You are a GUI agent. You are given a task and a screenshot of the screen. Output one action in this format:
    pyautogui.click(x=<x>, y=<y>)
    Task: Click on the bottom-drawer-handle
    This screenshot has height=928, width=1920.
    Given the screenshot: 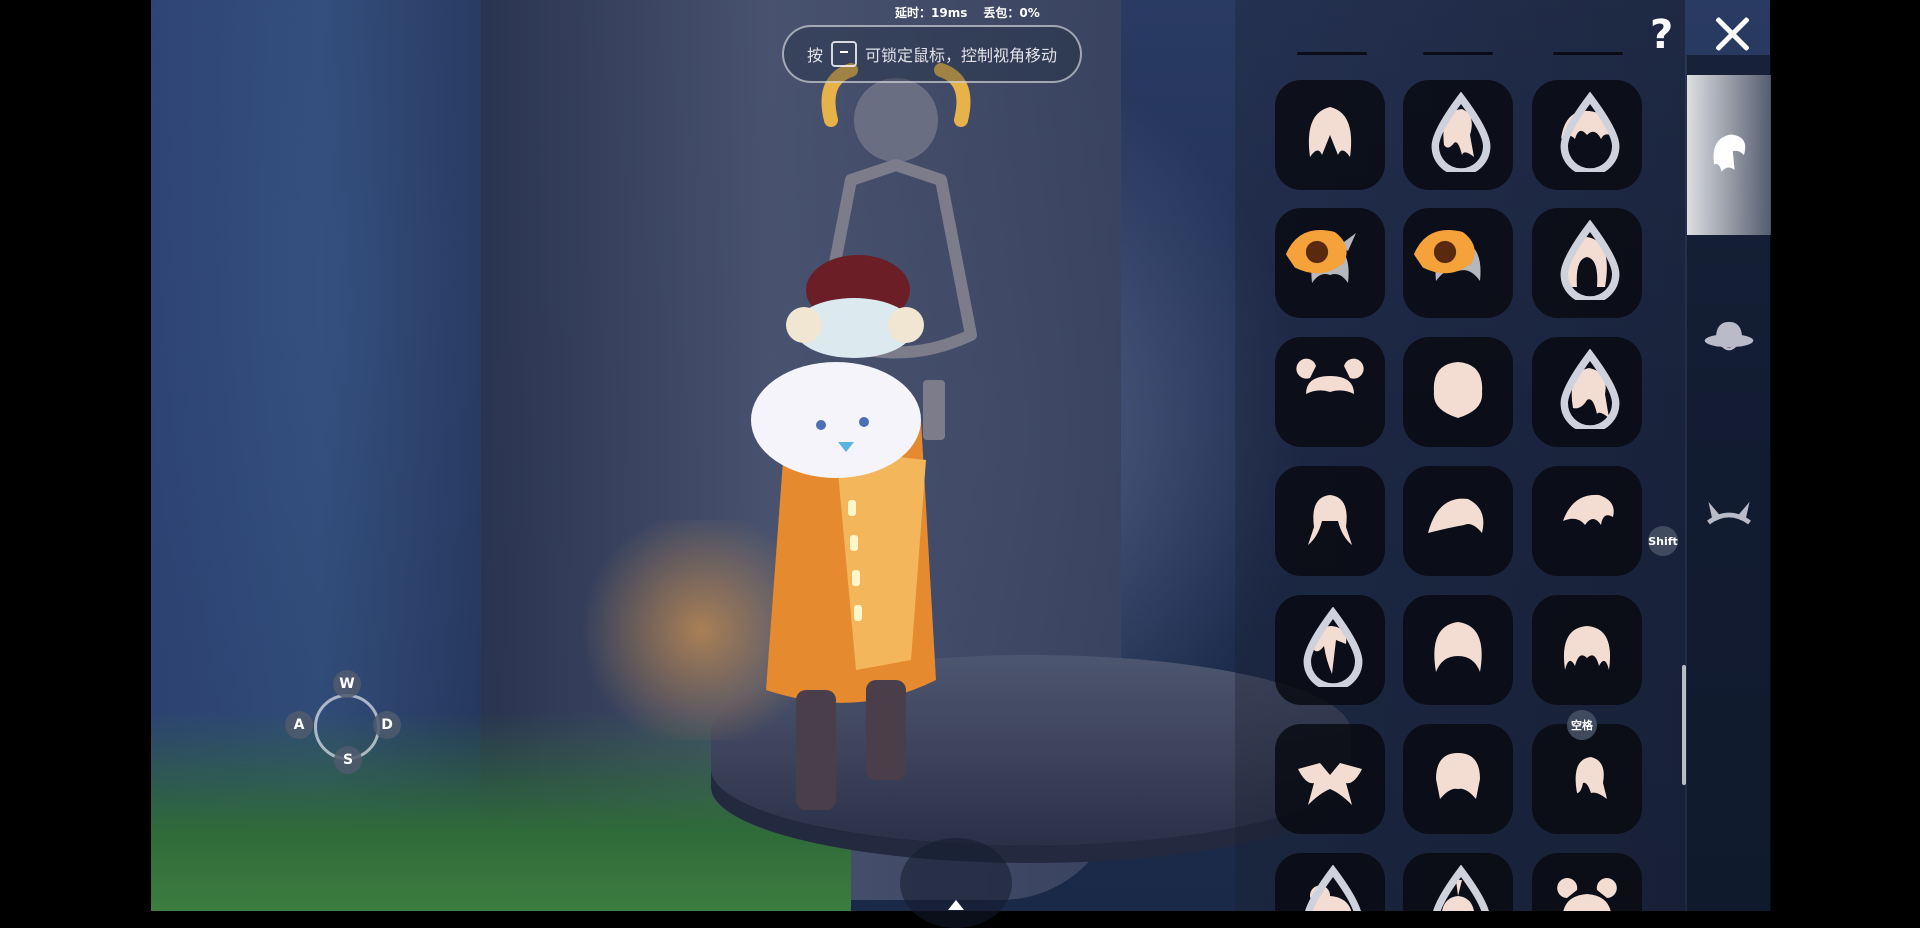 What is the action you would take?
    pyautogui.click(x=956, y=883)
    